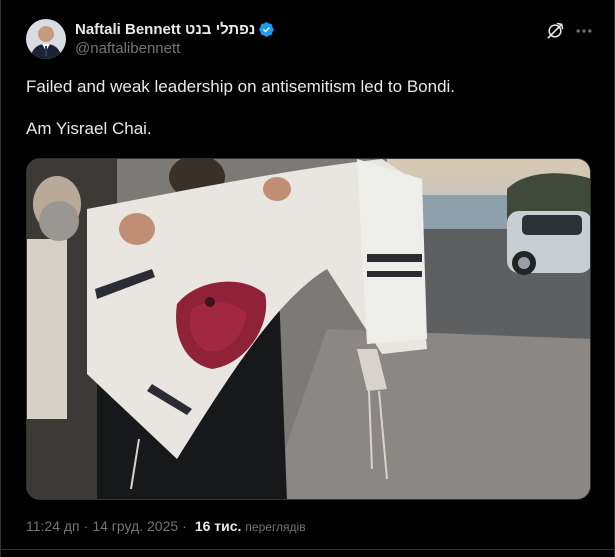  I want to click on more-options-button, so click(584, 31).